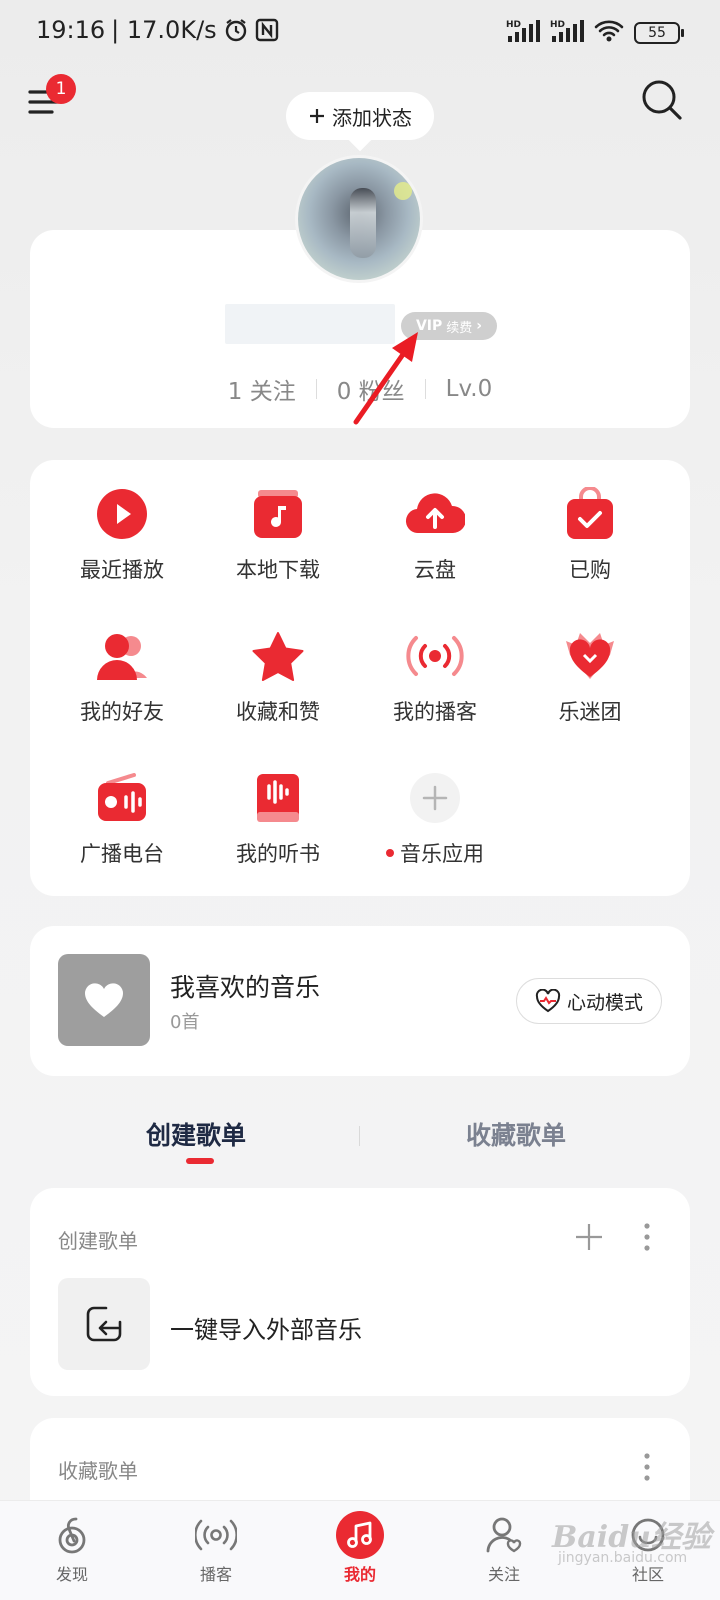 This screenshot has width=720, height=1600. I want to click on shortcut-label: 云盘, so click(435, 570).